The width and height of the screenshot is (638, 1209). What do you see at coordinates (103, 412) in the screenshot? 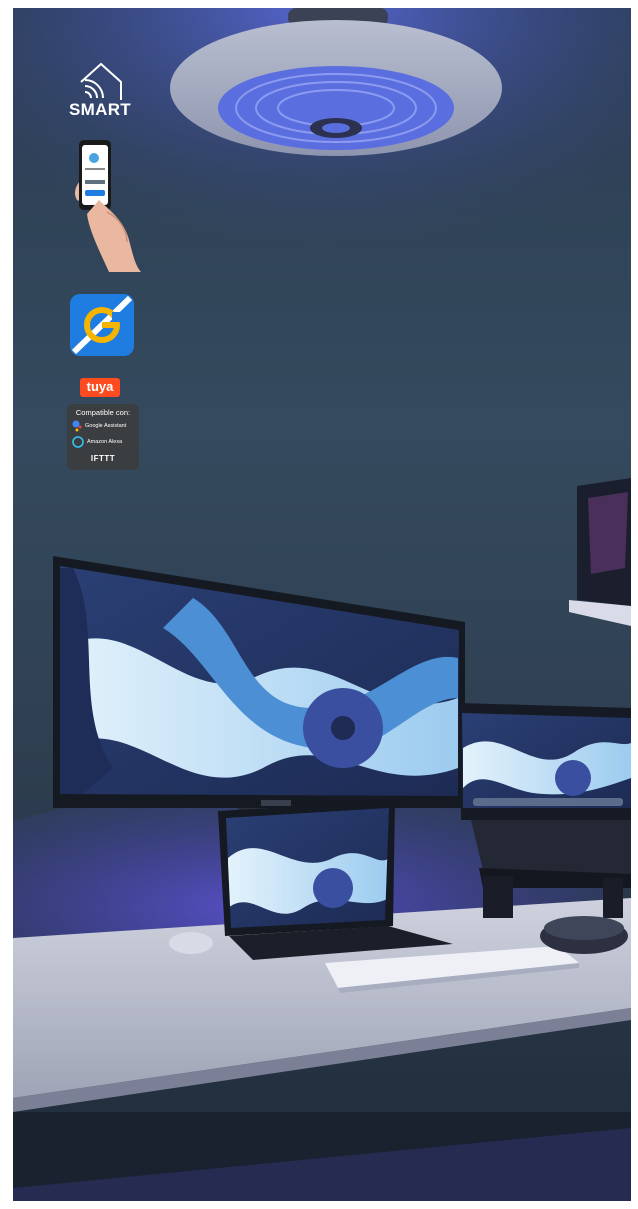
I see `compat-title: Compatible con:` at bounding box center [103, 412].